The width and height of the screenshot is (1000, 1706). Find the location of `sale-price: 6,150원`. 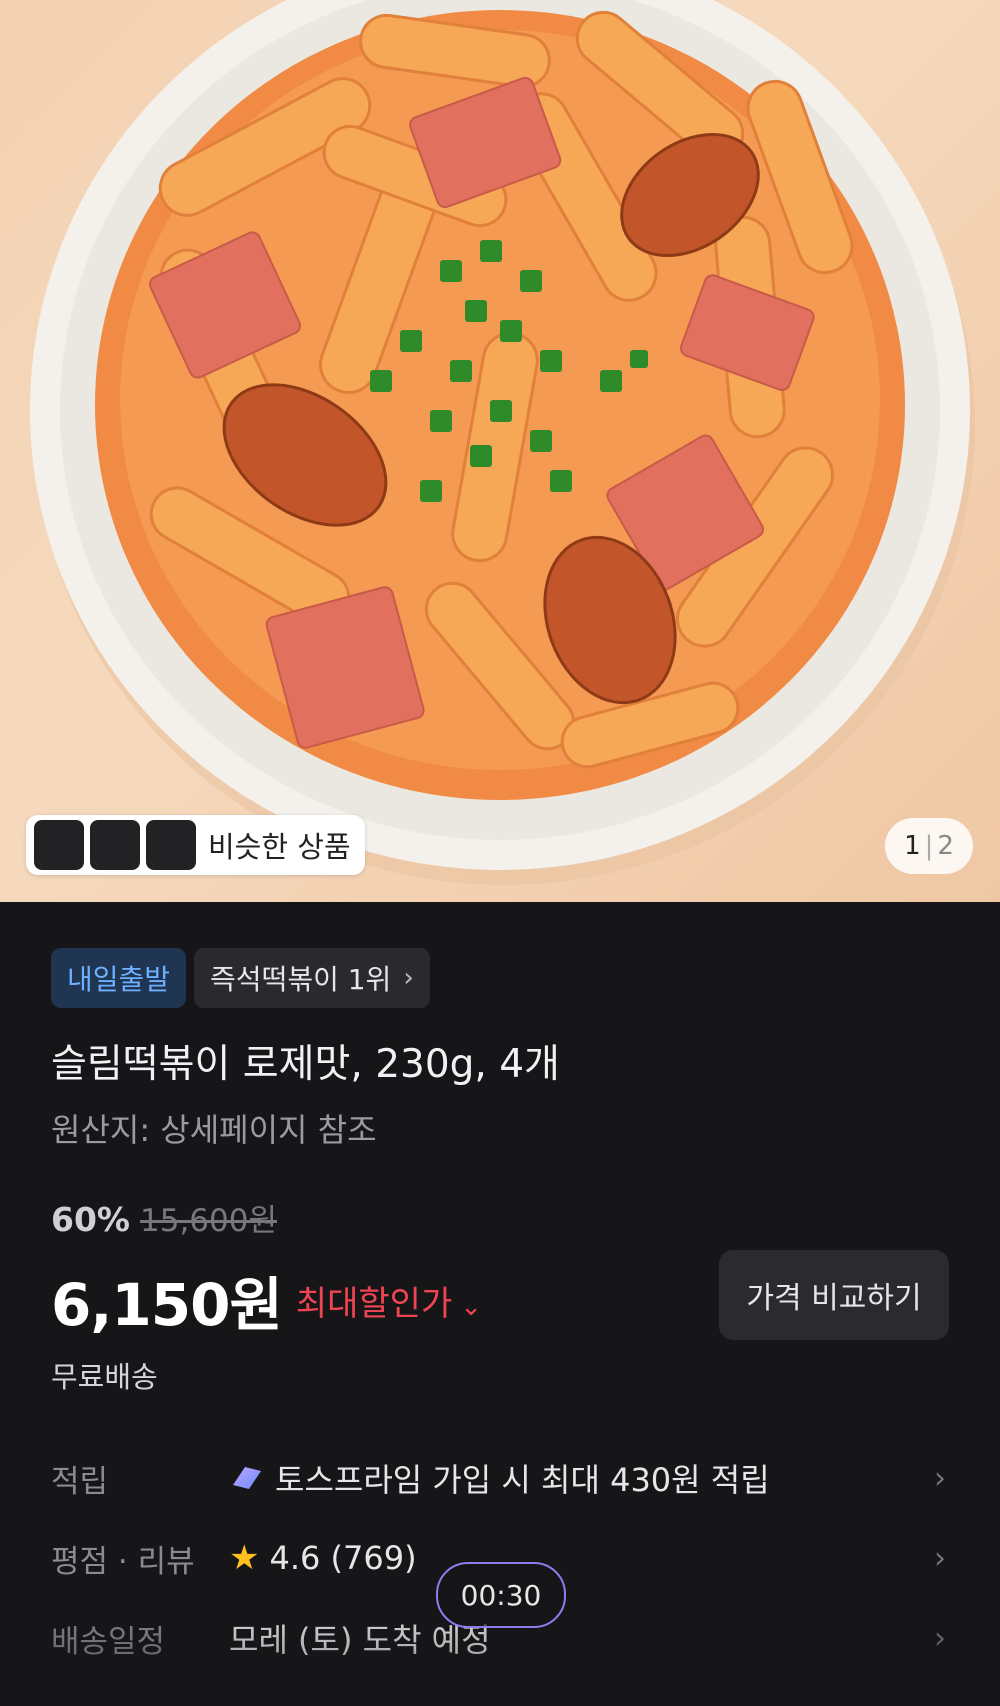

sale-price: 6,150원 is located at coordinates (167, 1305).